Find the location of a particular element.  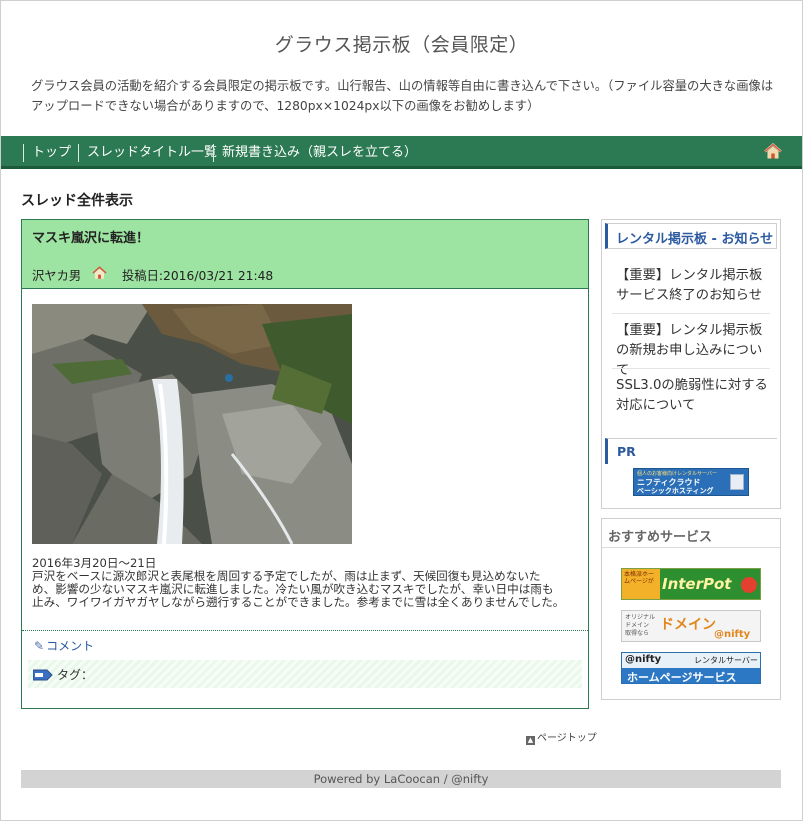

nifty-cloud-banner: 個人のお客様向けレンタルサーバー ニフティクラウド ベーシックホスティング is located at coordinates (691, 482).